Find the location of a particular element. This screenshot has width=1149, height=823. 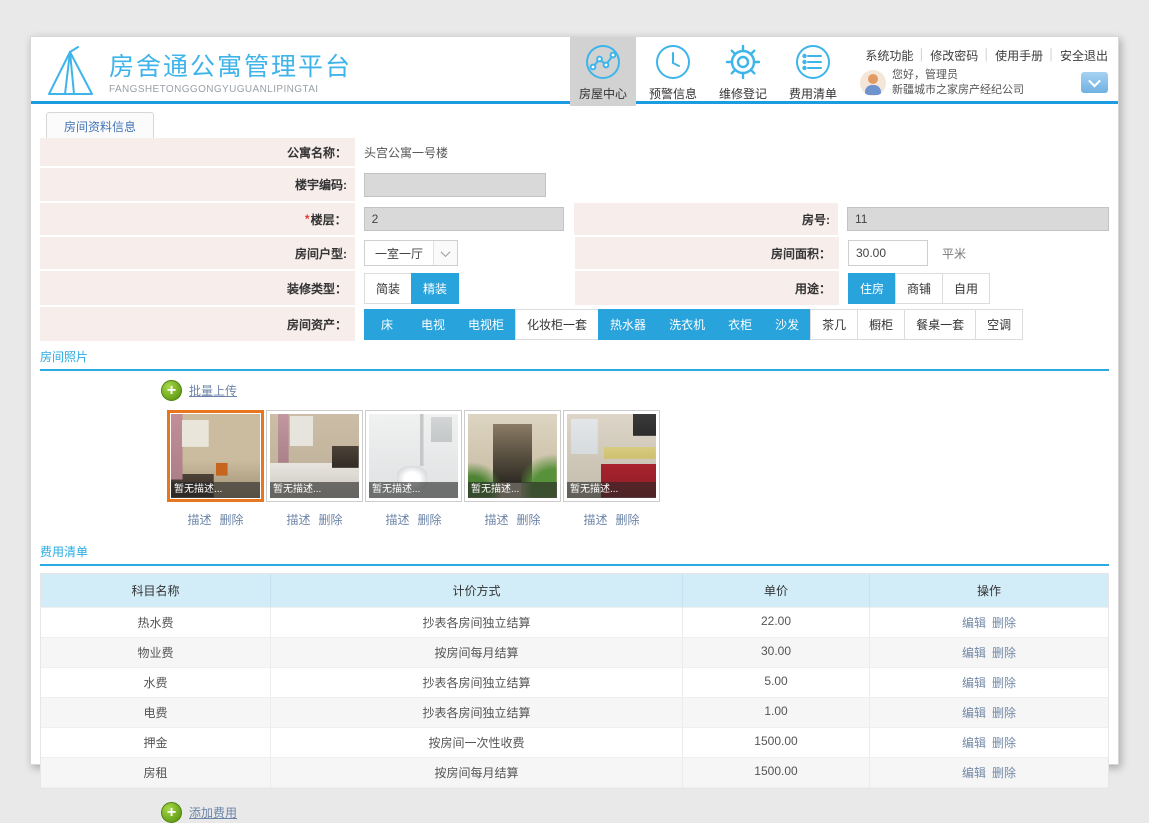

room-area-field is located at coordinates (888, 253).